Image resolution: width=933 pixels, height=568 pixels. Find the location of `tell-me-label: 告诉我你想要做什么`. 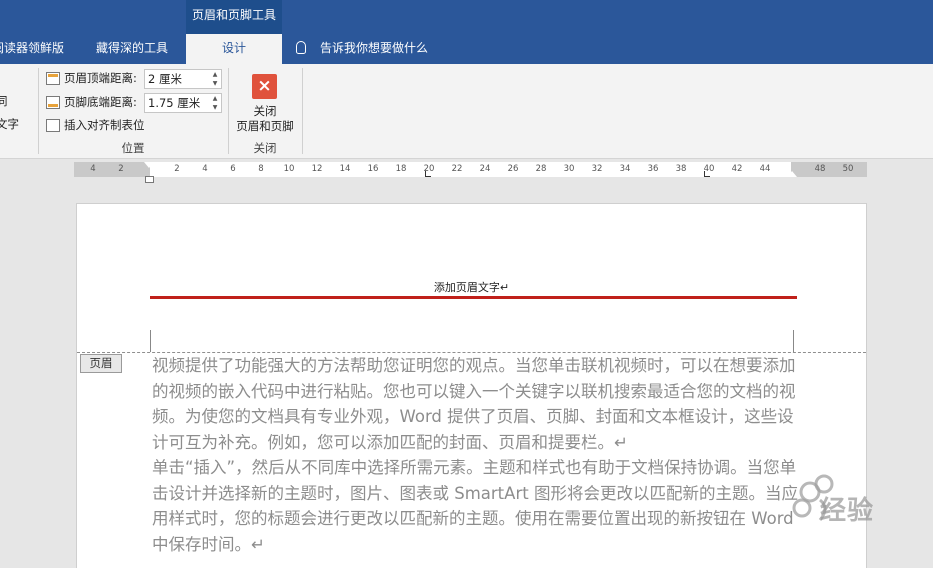

tell-me-label: 告诉我你想要做什么 is located at coordinates (374, 48).